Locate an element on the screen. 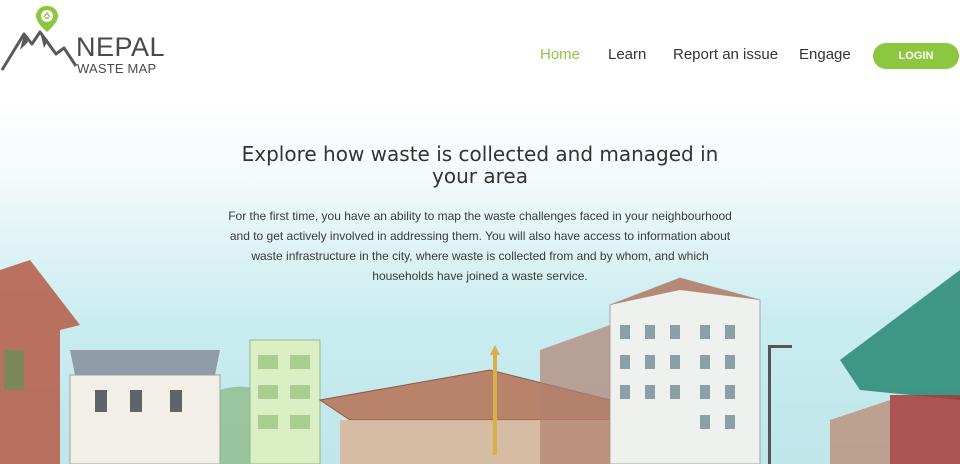 This screenshot has width=960, height=464. main-nav: Home Learn Report an issue Engage is located at coordinates (480, 56).